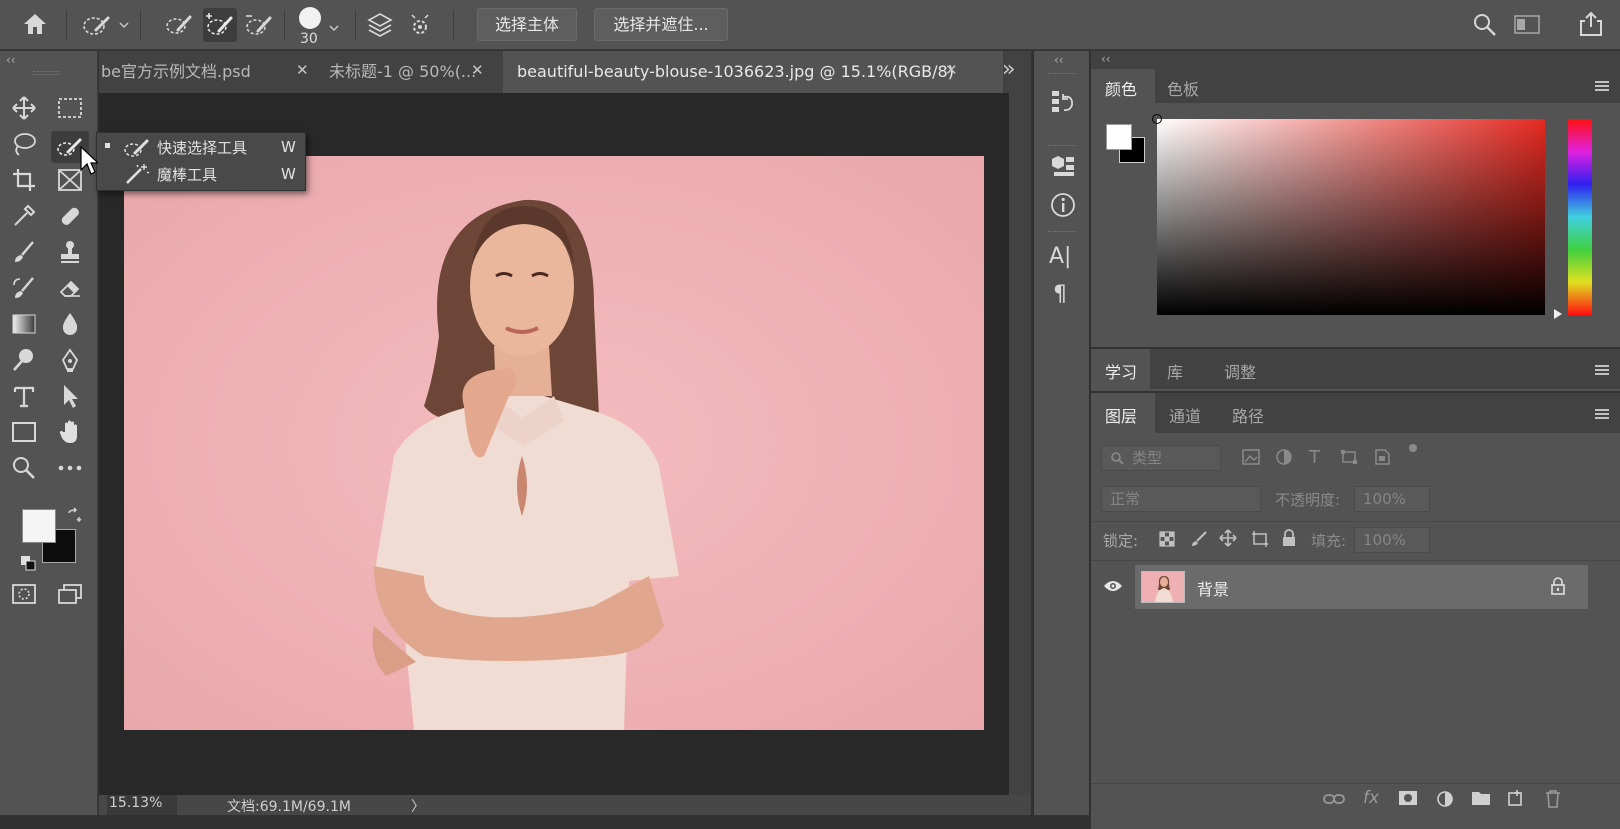 This screenshot has width=1620, height=829. I want to click on link-layers-icon, so click(1334, 799).